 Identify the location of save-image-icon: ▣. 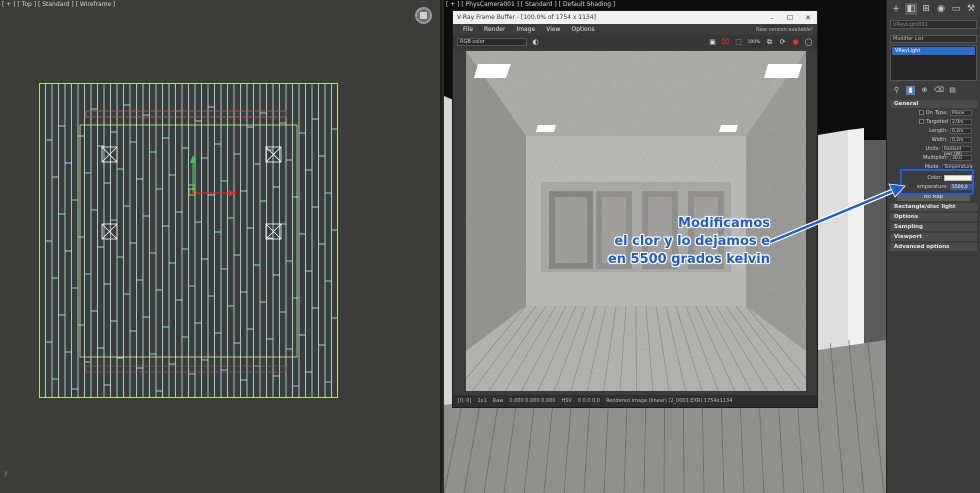
(712, 42).